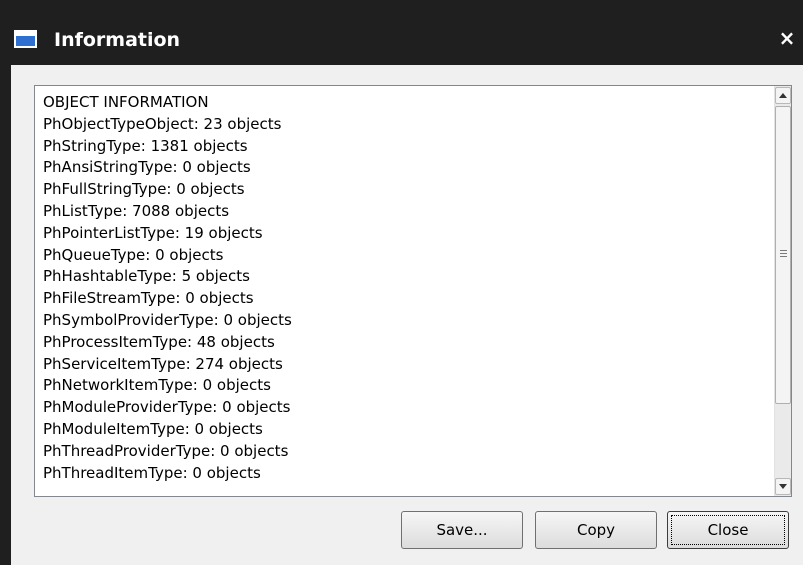 This screenshot has height=565, width=803. I want to click on scroll-up-button, so click(783, 95).